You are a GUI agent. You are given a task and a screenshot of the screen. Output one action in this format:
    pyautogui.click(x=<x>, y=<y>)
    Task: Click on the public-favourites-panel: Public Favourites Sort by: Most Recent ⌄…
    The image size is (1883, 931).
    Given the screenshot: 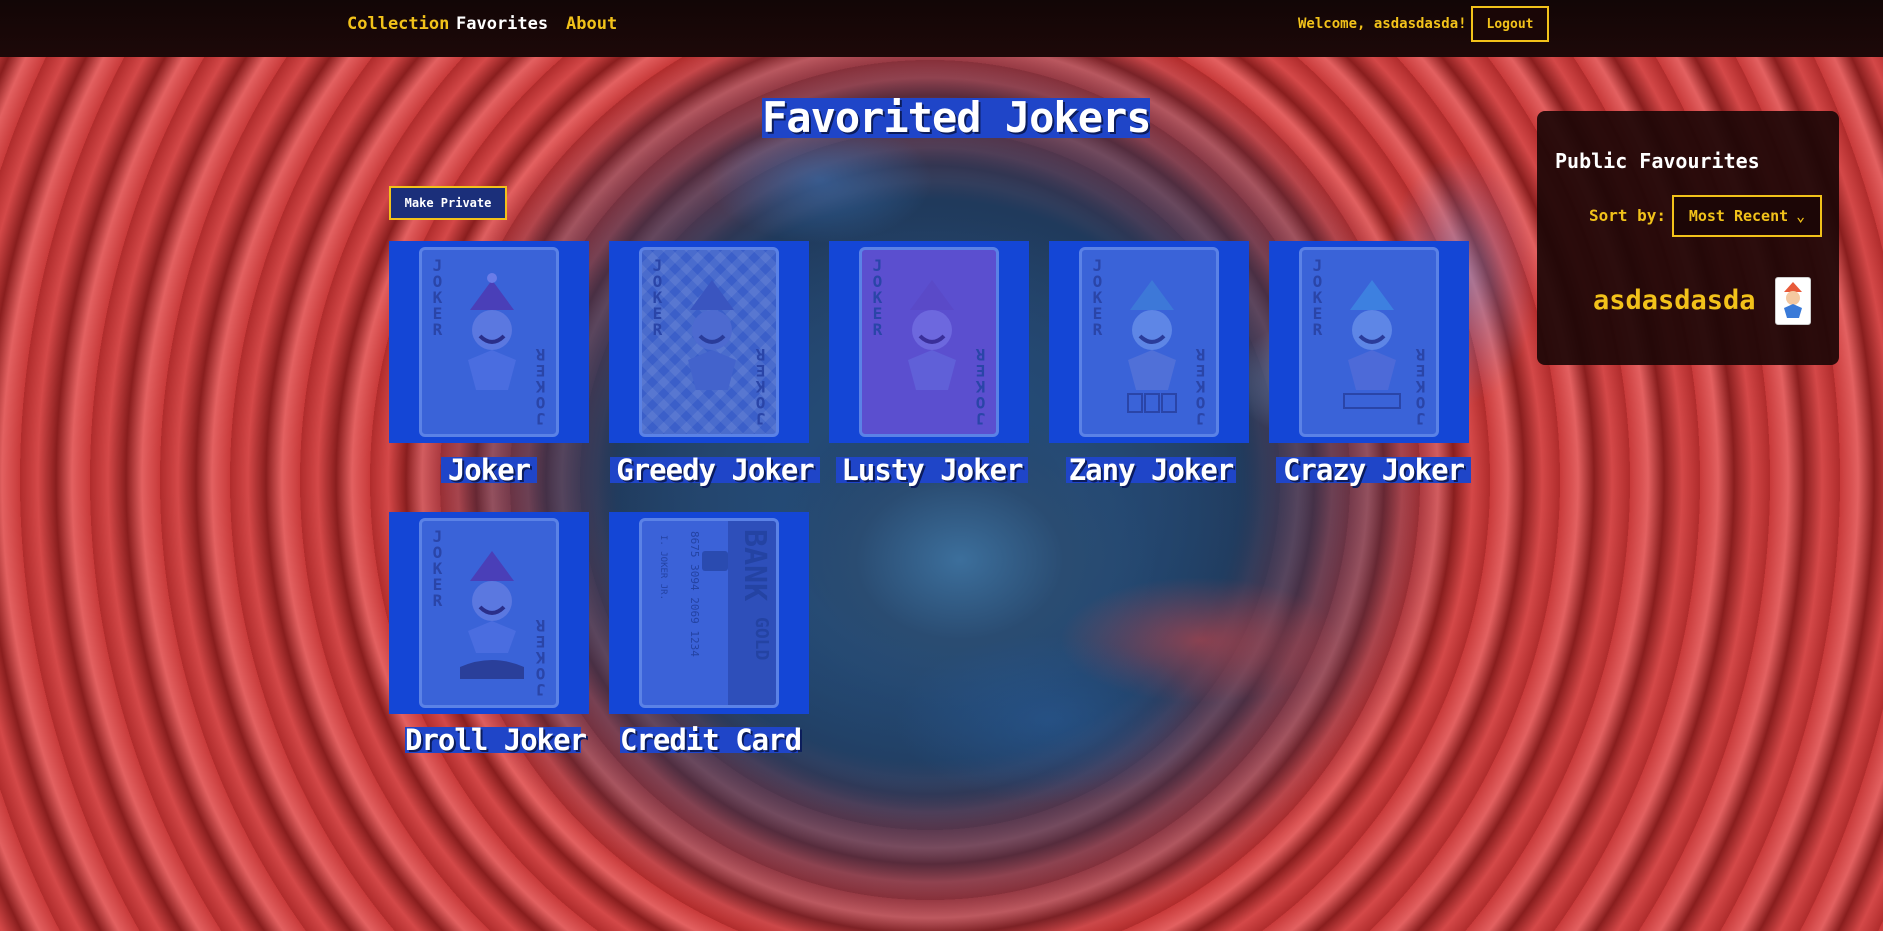 What is the action you would take?
    pyautogui.click(x=1688, y=238)
    